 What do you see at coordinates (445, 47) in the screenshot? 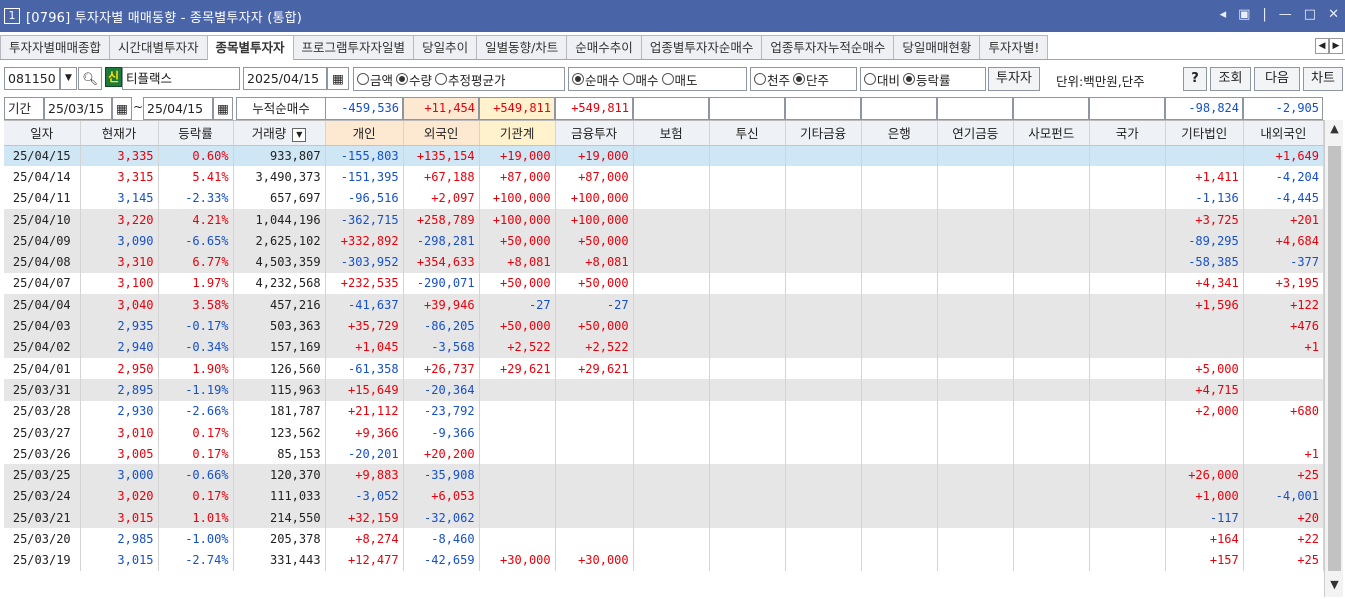
I see `tab-item: 당일추이` at bounding box center [445, 47].